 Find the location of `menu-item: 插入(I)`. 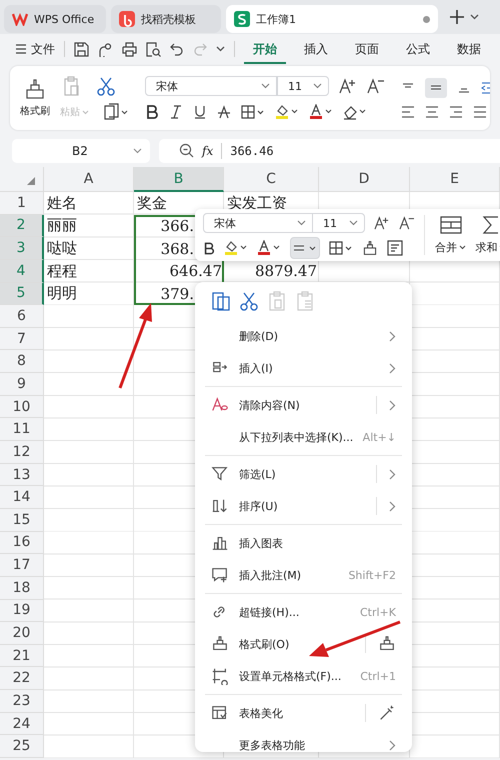

menu-item: 插入(I) is located at coordinates (303, 368).